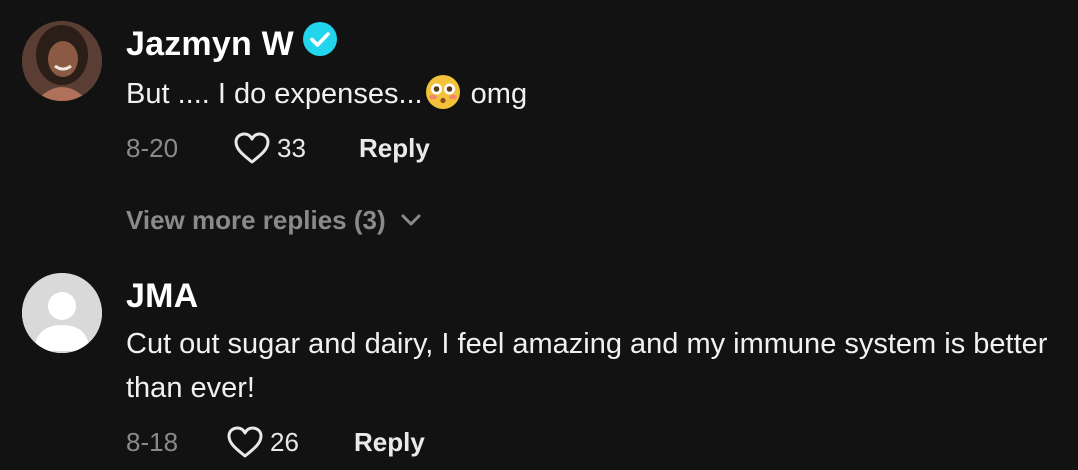 The width and height of the screenshot is (1078, 470). What do you see at coordinates (591, 94) in the screenshot?
I see `comment-text: But .... I do expenses... omg` at bounding box center [591, 94].